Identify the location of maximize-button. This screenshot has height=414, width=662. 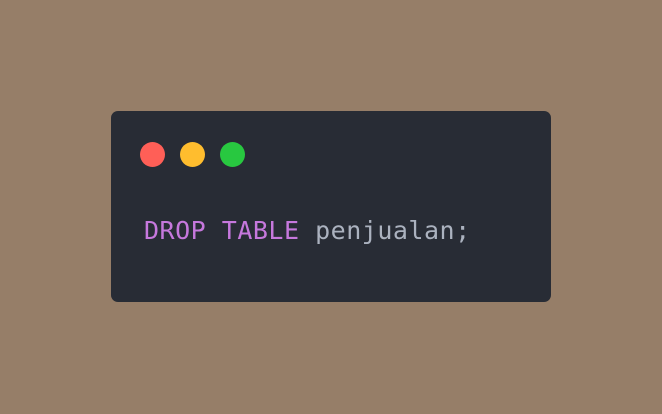
(232, 154).